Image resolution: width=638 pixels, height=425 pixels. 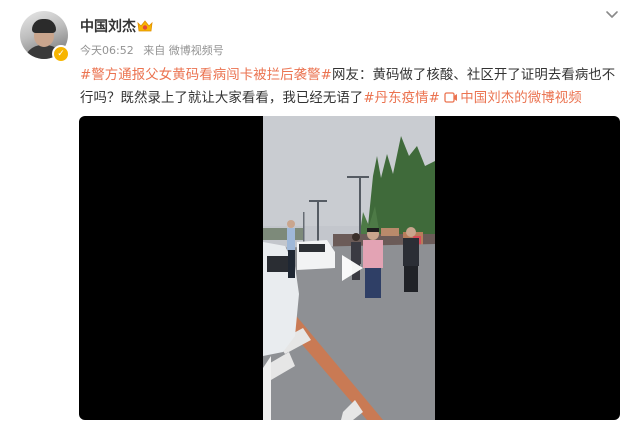 What do you see at coordinates (108, 27) in the screenshot?
I see `username: 中国刘杰` at bounding box center [108, 27].